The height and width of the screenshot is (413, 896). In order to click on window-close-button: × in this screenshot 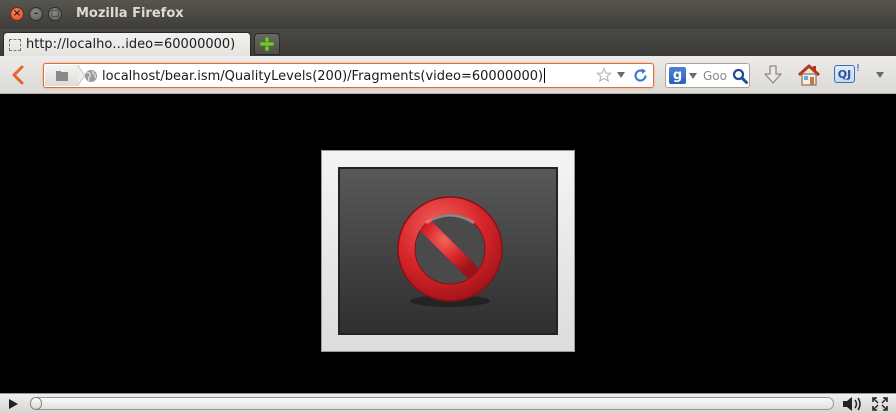, I will do `click(17, 14)`.